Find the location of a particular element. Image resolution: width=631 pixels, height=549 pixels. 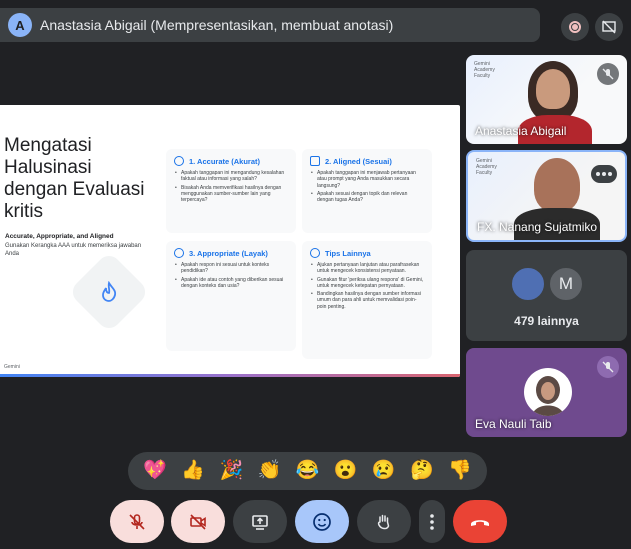

slide-footer: Gemini is located at coordinates (12, 367).